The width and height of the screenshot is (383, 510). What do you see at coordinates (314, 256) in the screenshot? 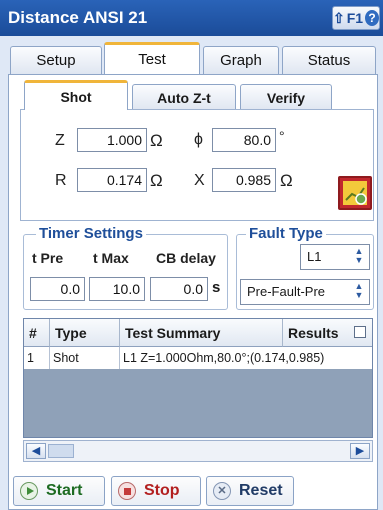
I see `fault-phase-value: L1` at bounding box center [314, 256].